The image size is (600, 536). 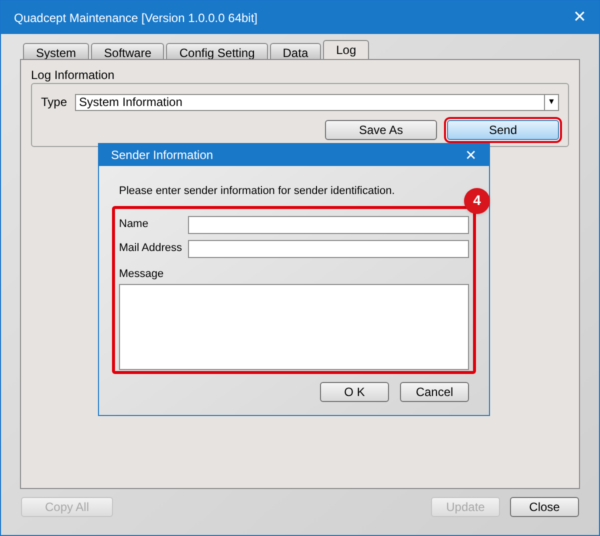 I want to click on button: Close, so click(x=544, y=507).